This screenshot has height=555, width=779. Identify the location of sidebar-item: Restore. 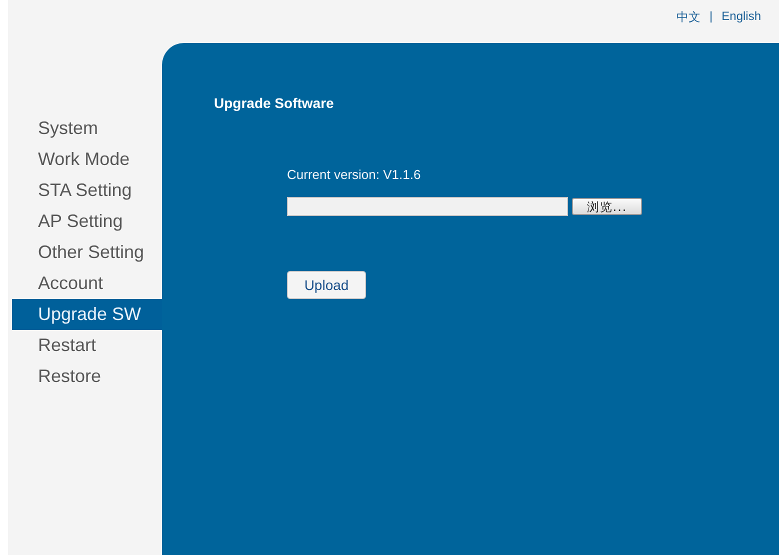
(87, 376).